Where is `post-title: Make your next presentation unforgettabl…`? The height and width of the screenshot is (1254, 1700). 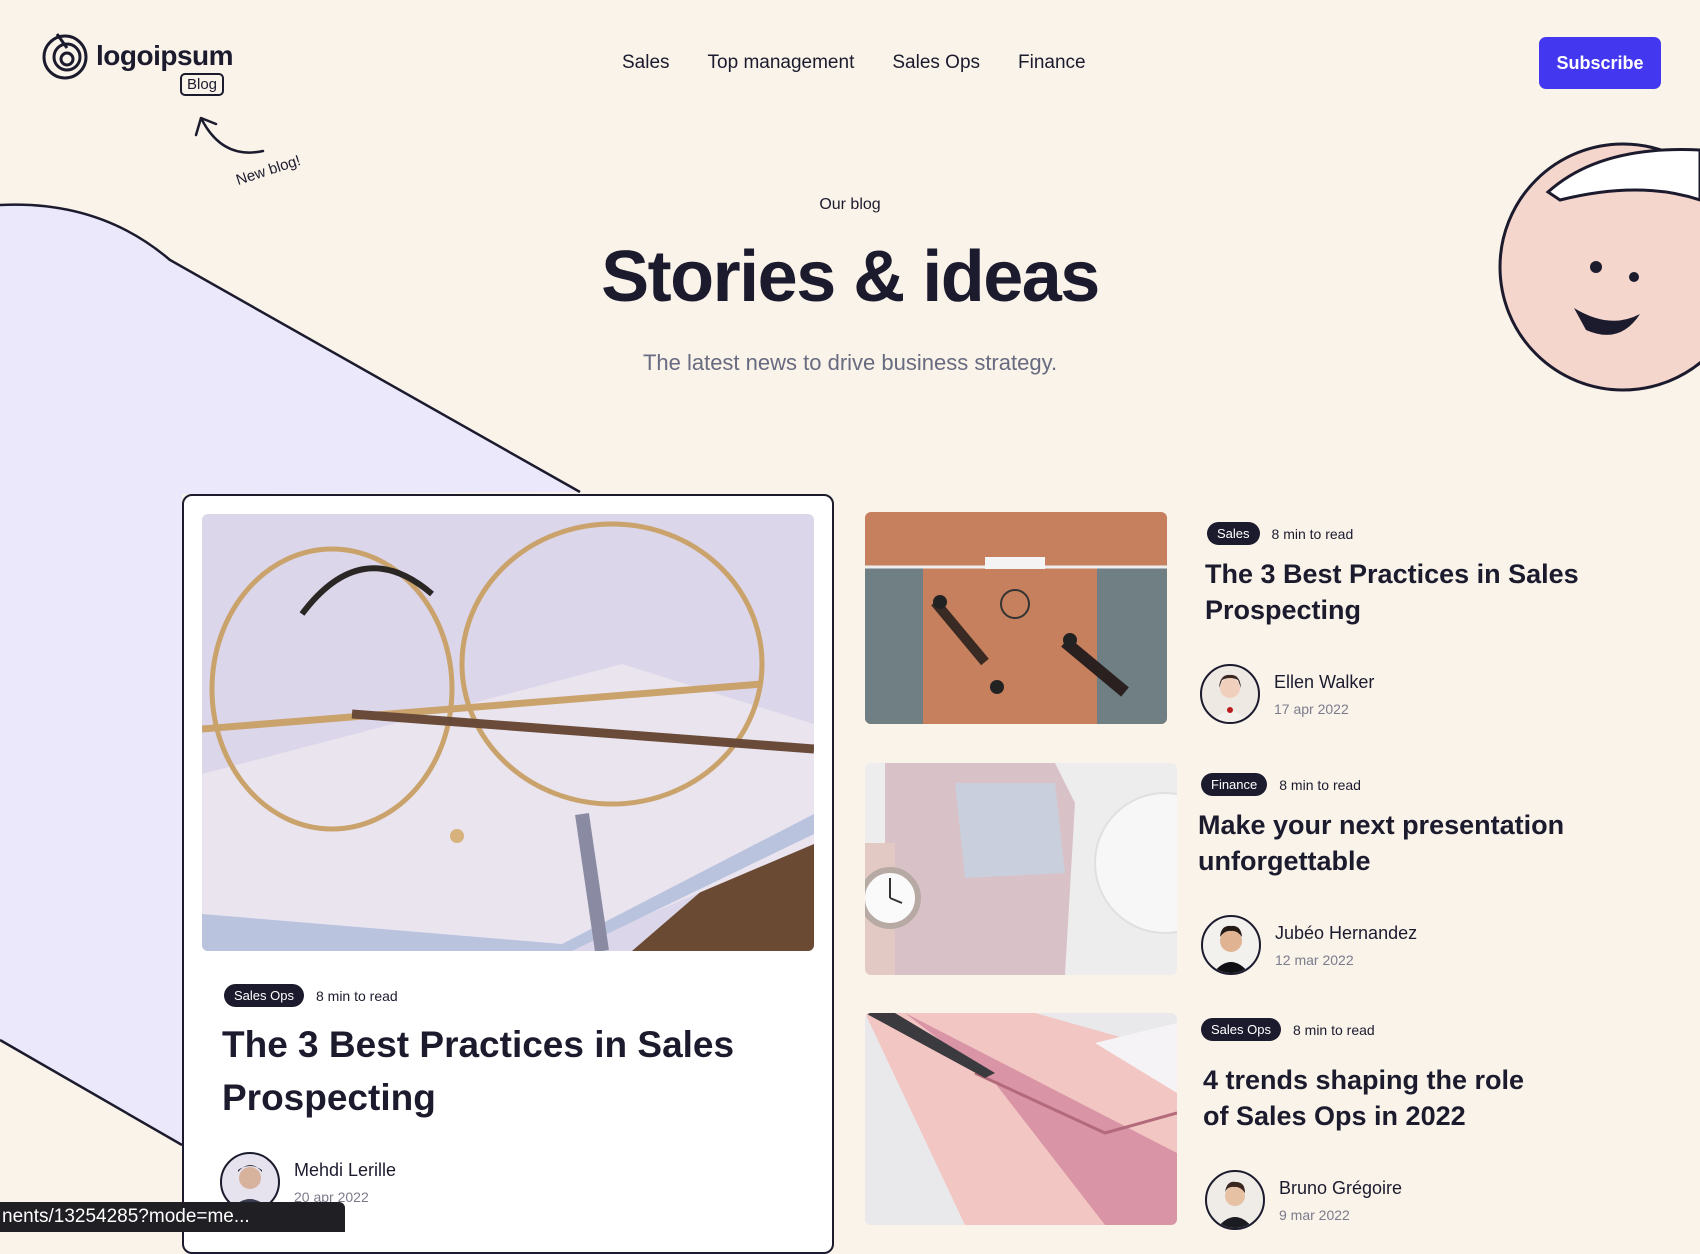
post-title: Make your next presentation unforgettabl… is located at coordinates (1398, 843).